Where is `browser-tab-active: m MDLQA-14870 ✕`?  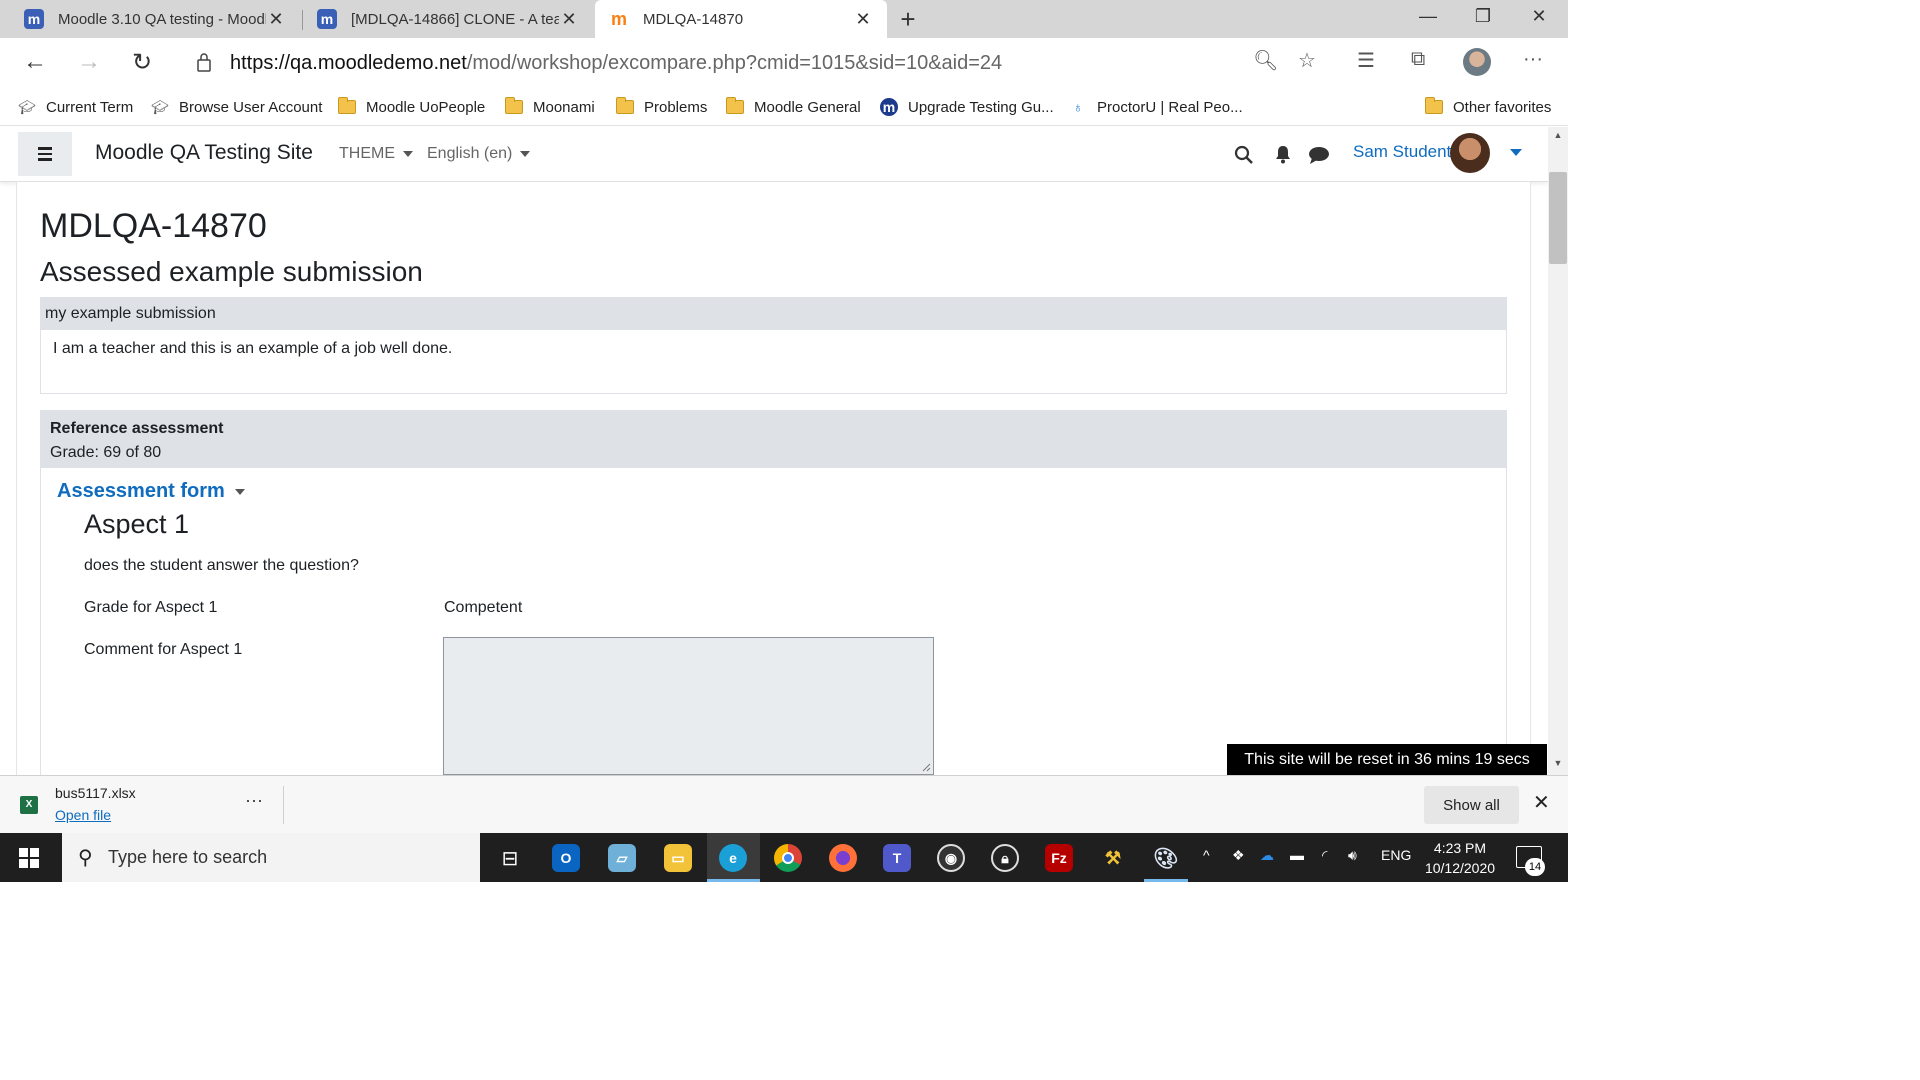 browser-tab-active: m MDLQA-14870 ✕ is located at coordinates (741, 19).